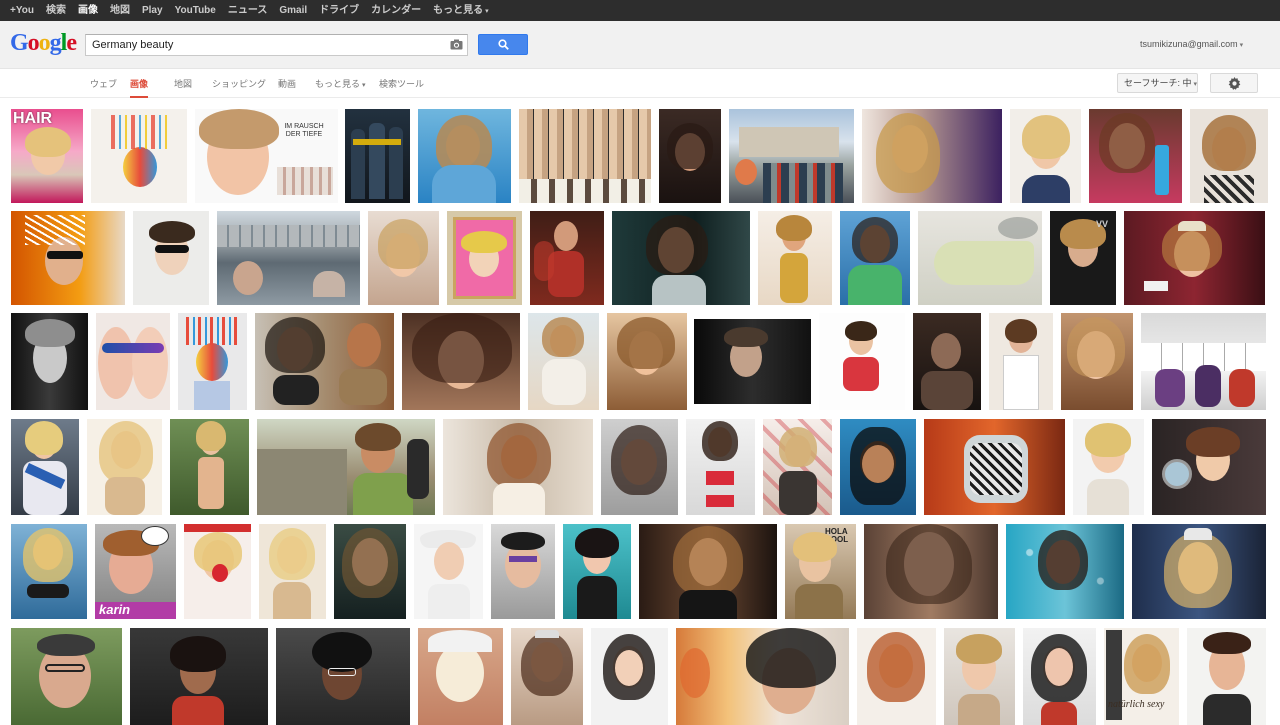 Image resolution: width=1280 pixels, height=725 pixels. What do you see at coordinates (340, 87) in the screenshot?
I see `tab-more: もっと見る ▾` at bounding box center [340, 87].